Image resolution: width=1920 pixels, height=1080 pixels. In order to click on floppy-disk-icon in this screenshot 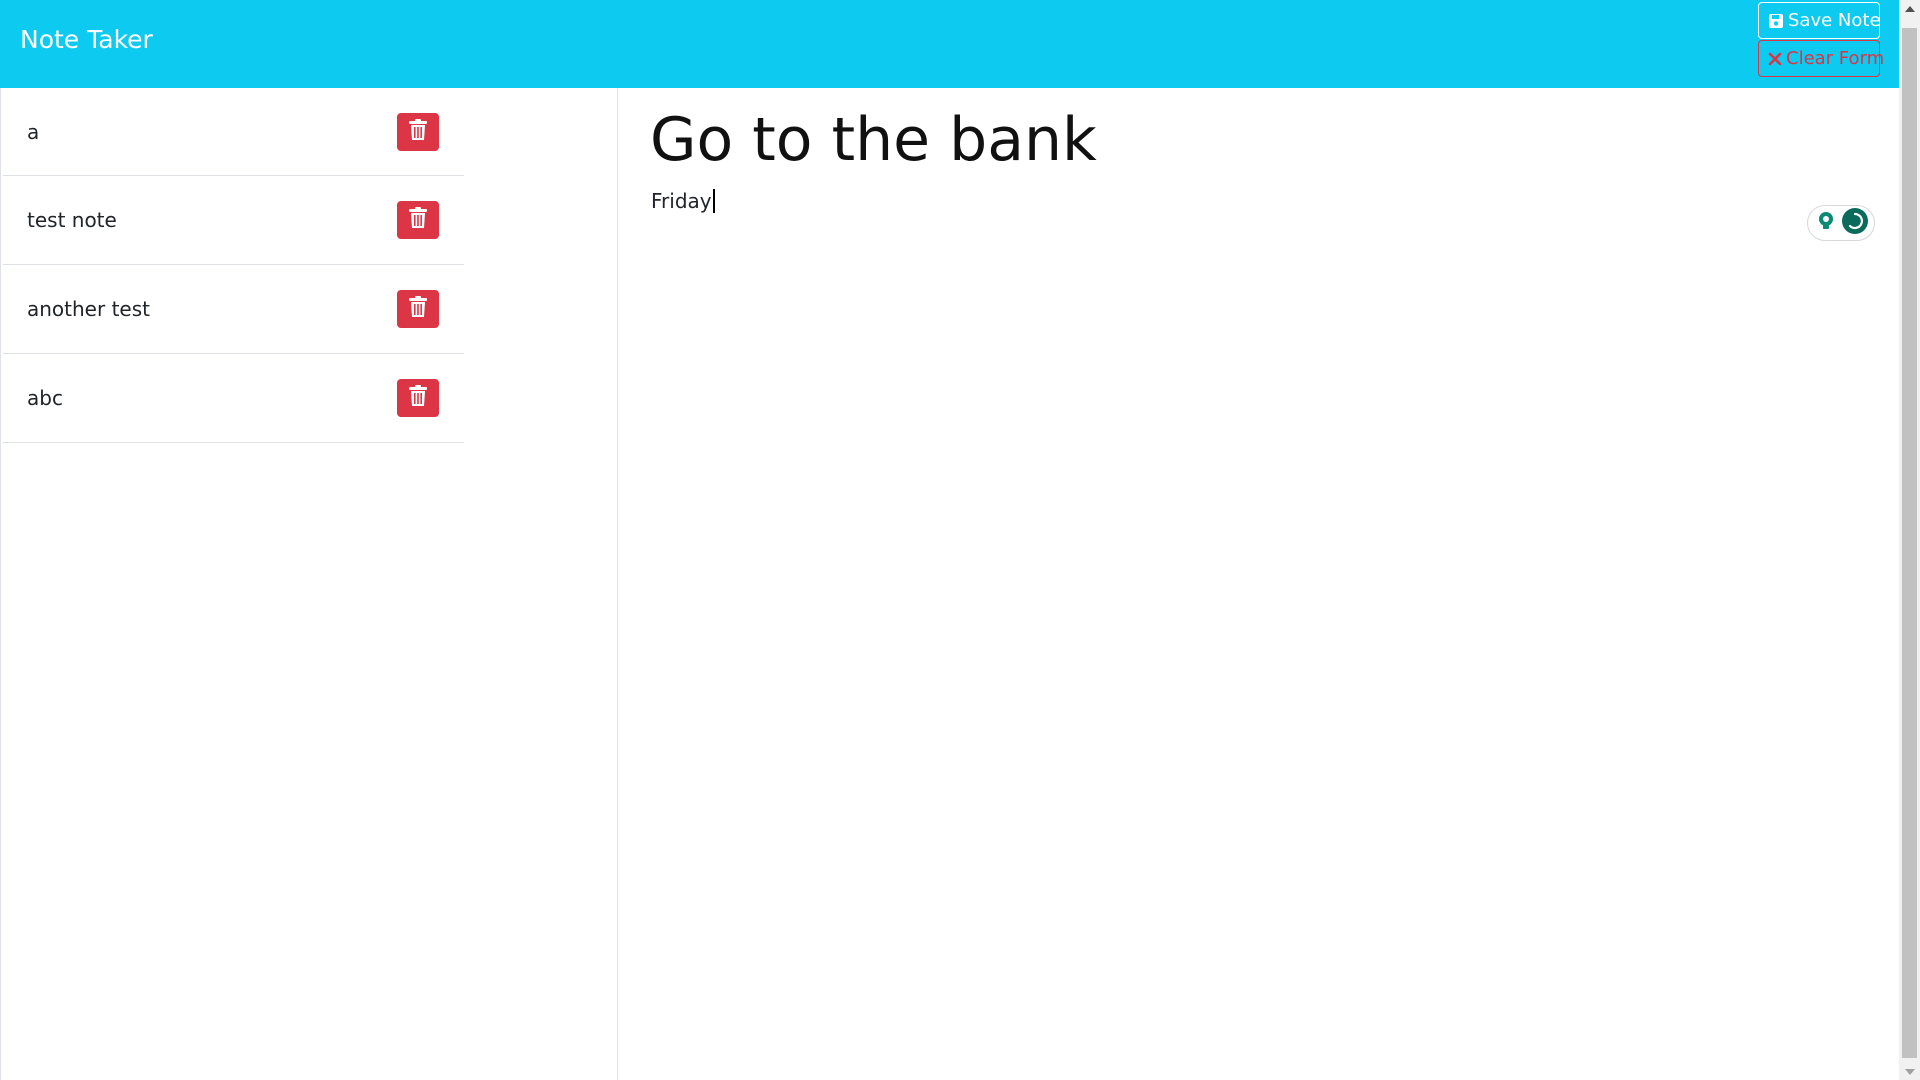, I will do `click(1776, 21)`.